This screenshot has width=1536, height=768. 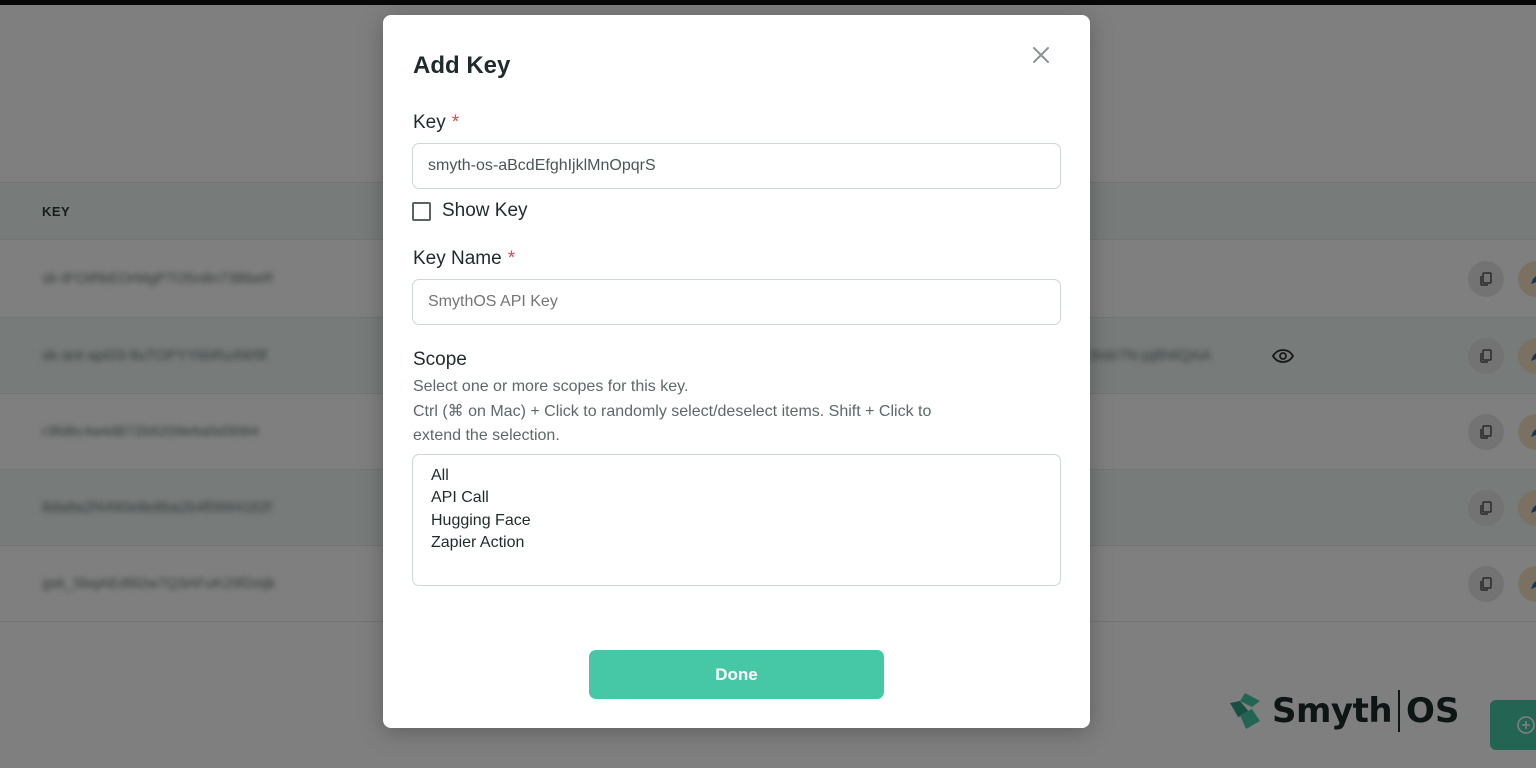 I want to click on scope-help-line: extend the selection., so click(x=486, y=435).